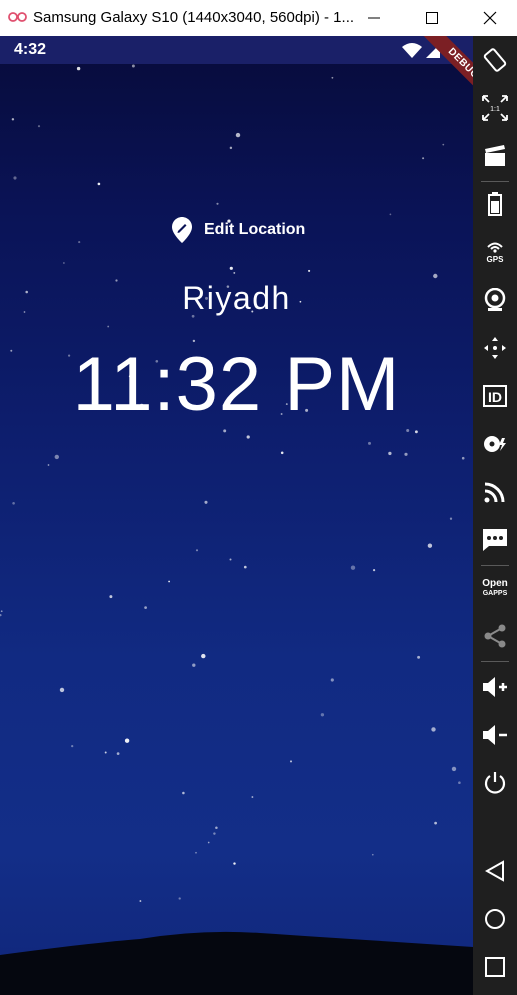 The width and height of the screenshot is (517, 995). I want to click on camera-button, so click(495, 300).